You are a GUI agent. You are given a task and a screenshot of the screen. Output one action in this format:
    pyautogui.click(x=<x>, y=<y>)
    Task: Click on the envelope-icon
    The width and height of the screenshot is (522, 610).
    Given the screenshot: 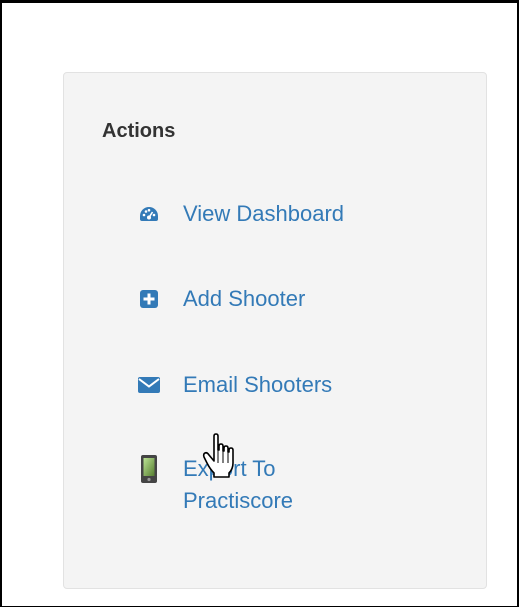 What is the action you would take?
    pyautogui.click(x=149, y=385)
    